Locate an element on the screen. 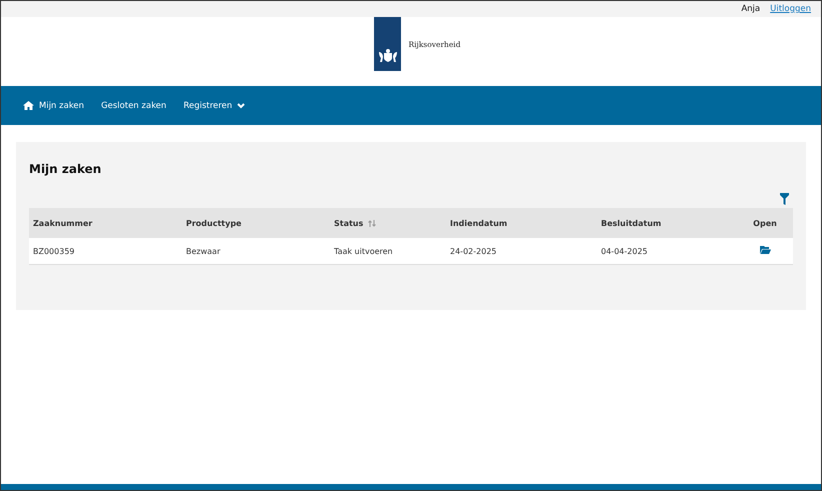 The height and width of the screenshot is (491, 822). column-header: Zaaknummer is located at coordinates (62, 223).